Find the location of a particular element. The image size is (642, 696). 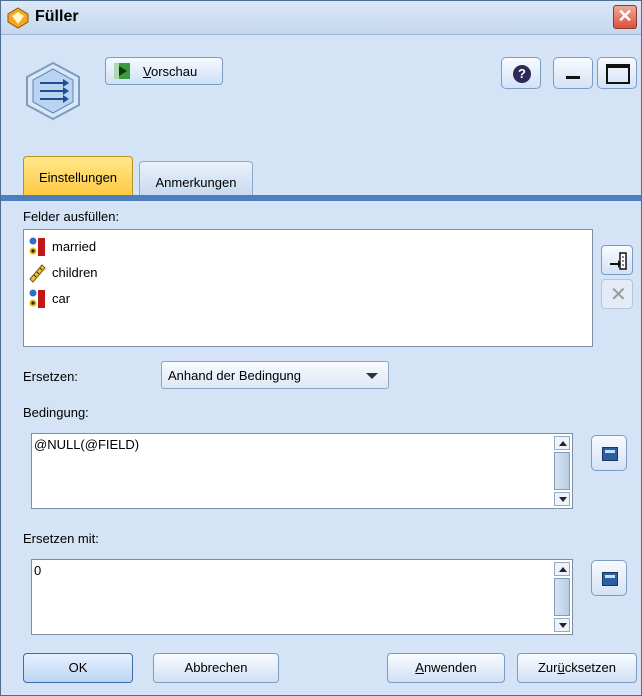

help-icon: ? is located at coordinates (522, 74).